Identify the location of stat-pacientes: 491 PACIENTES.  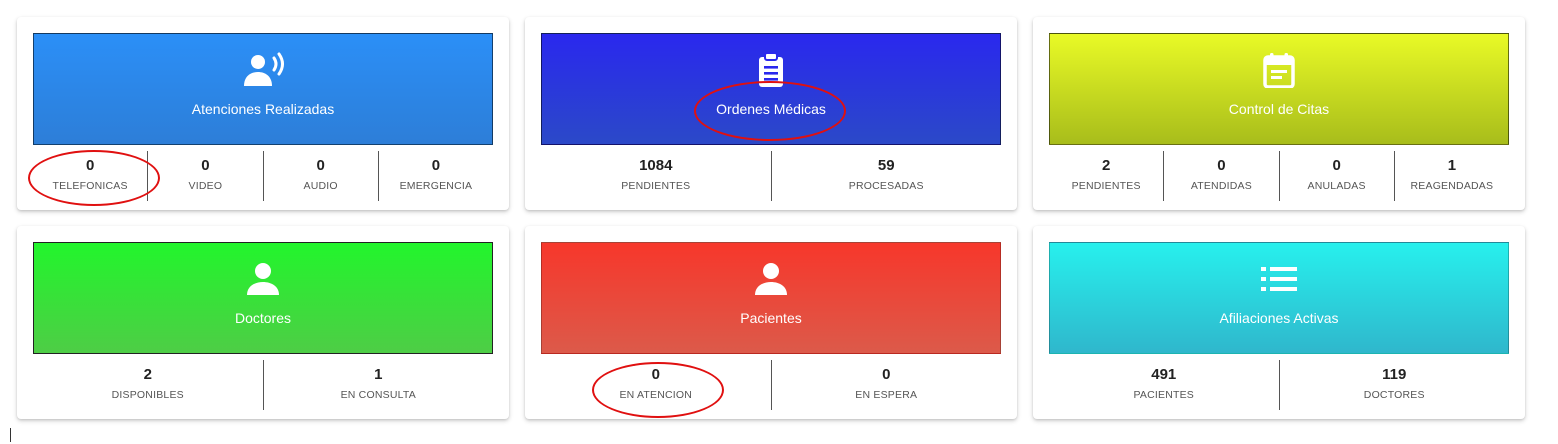
(1164, 385).